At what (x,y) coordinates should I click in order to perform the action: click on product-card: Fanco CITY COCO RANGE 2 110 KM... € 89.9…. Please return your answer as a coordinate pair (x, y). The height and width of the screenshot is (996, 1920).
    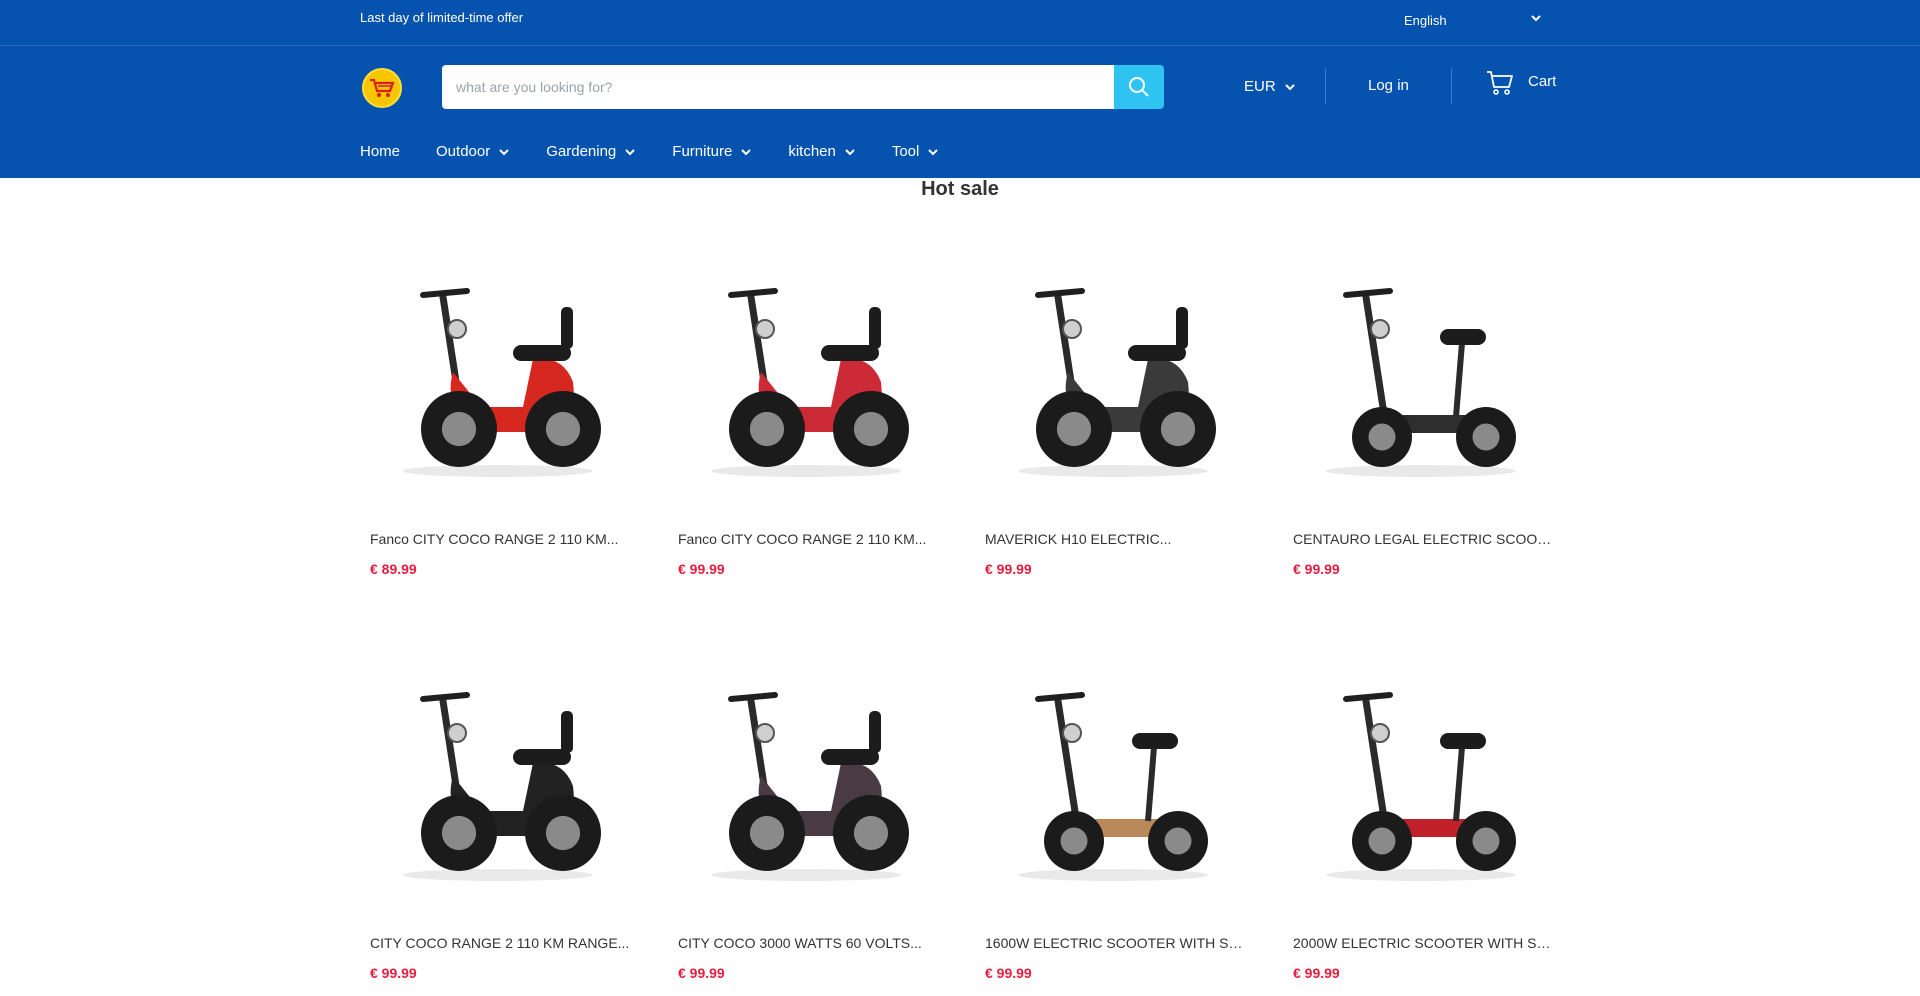
    Looking at the image, I should click on (498, 412).